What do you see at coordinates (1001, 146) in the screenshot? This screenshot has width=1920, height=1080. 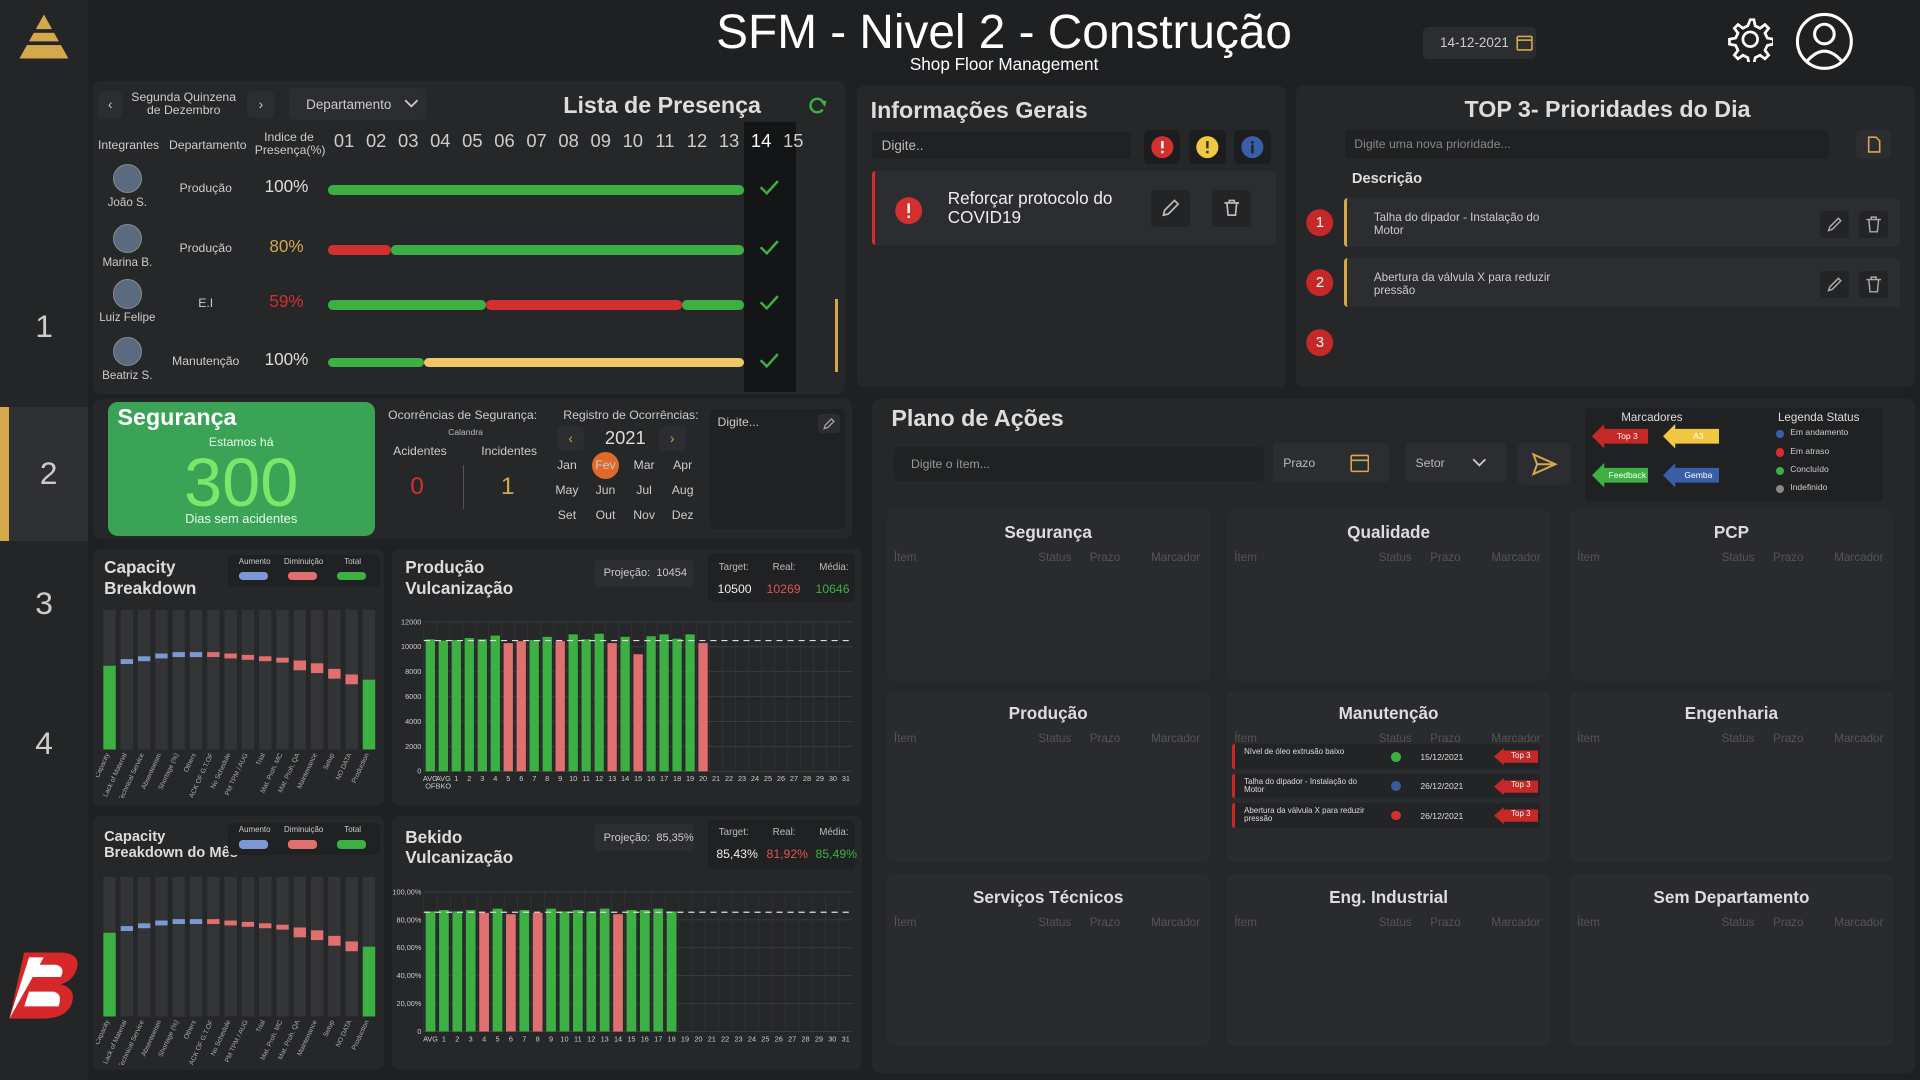 I see `info-input: Digite..` at bounding box center [1001, 146].